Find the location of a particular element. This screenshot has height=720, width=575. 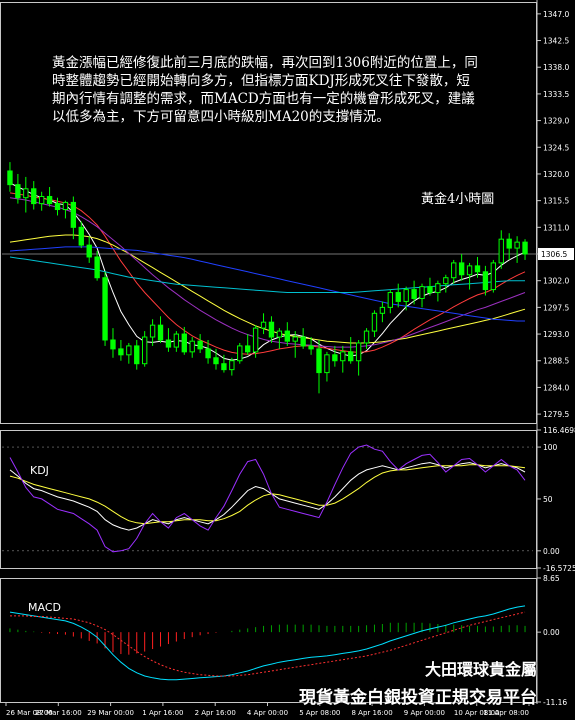

x-tick-label: 4 Apr 00:00 is located at coordinates (267, 713).